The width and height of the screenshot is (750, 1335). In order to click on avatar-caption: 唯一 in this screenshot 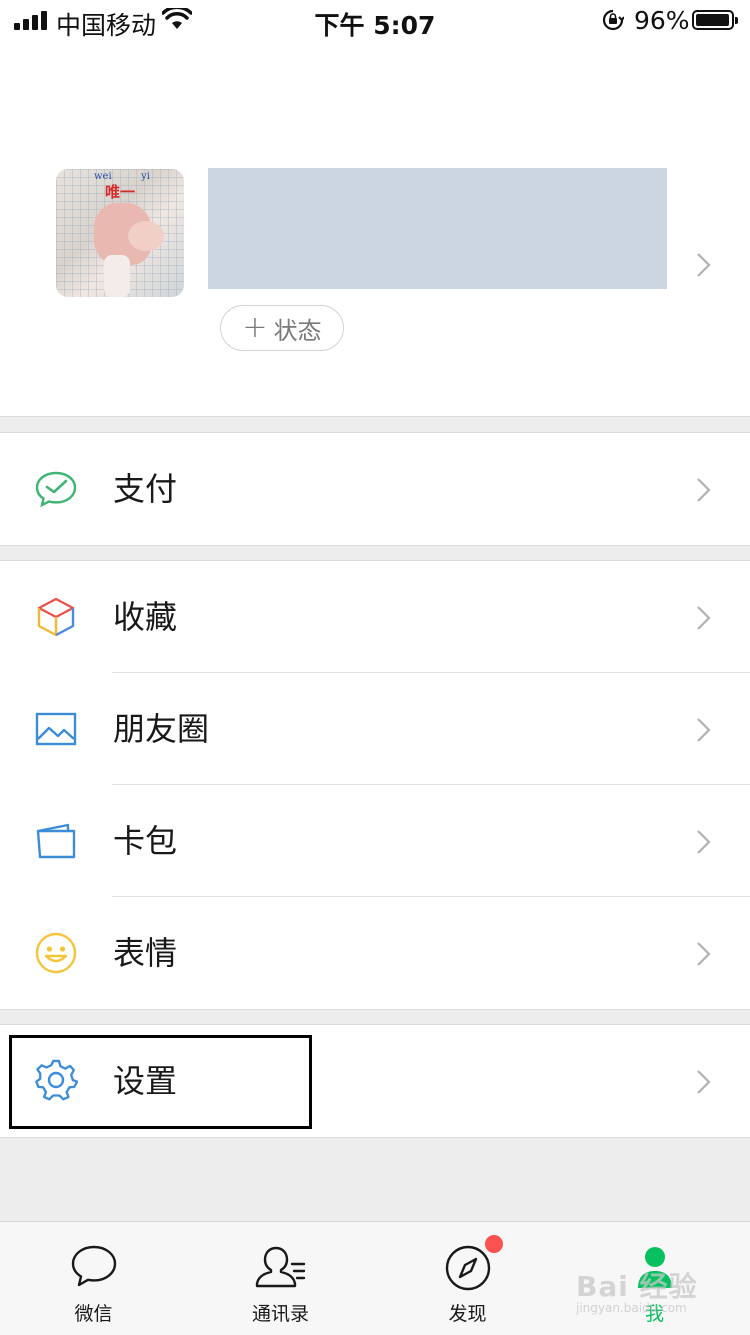, I will do `click(119, 192)`.